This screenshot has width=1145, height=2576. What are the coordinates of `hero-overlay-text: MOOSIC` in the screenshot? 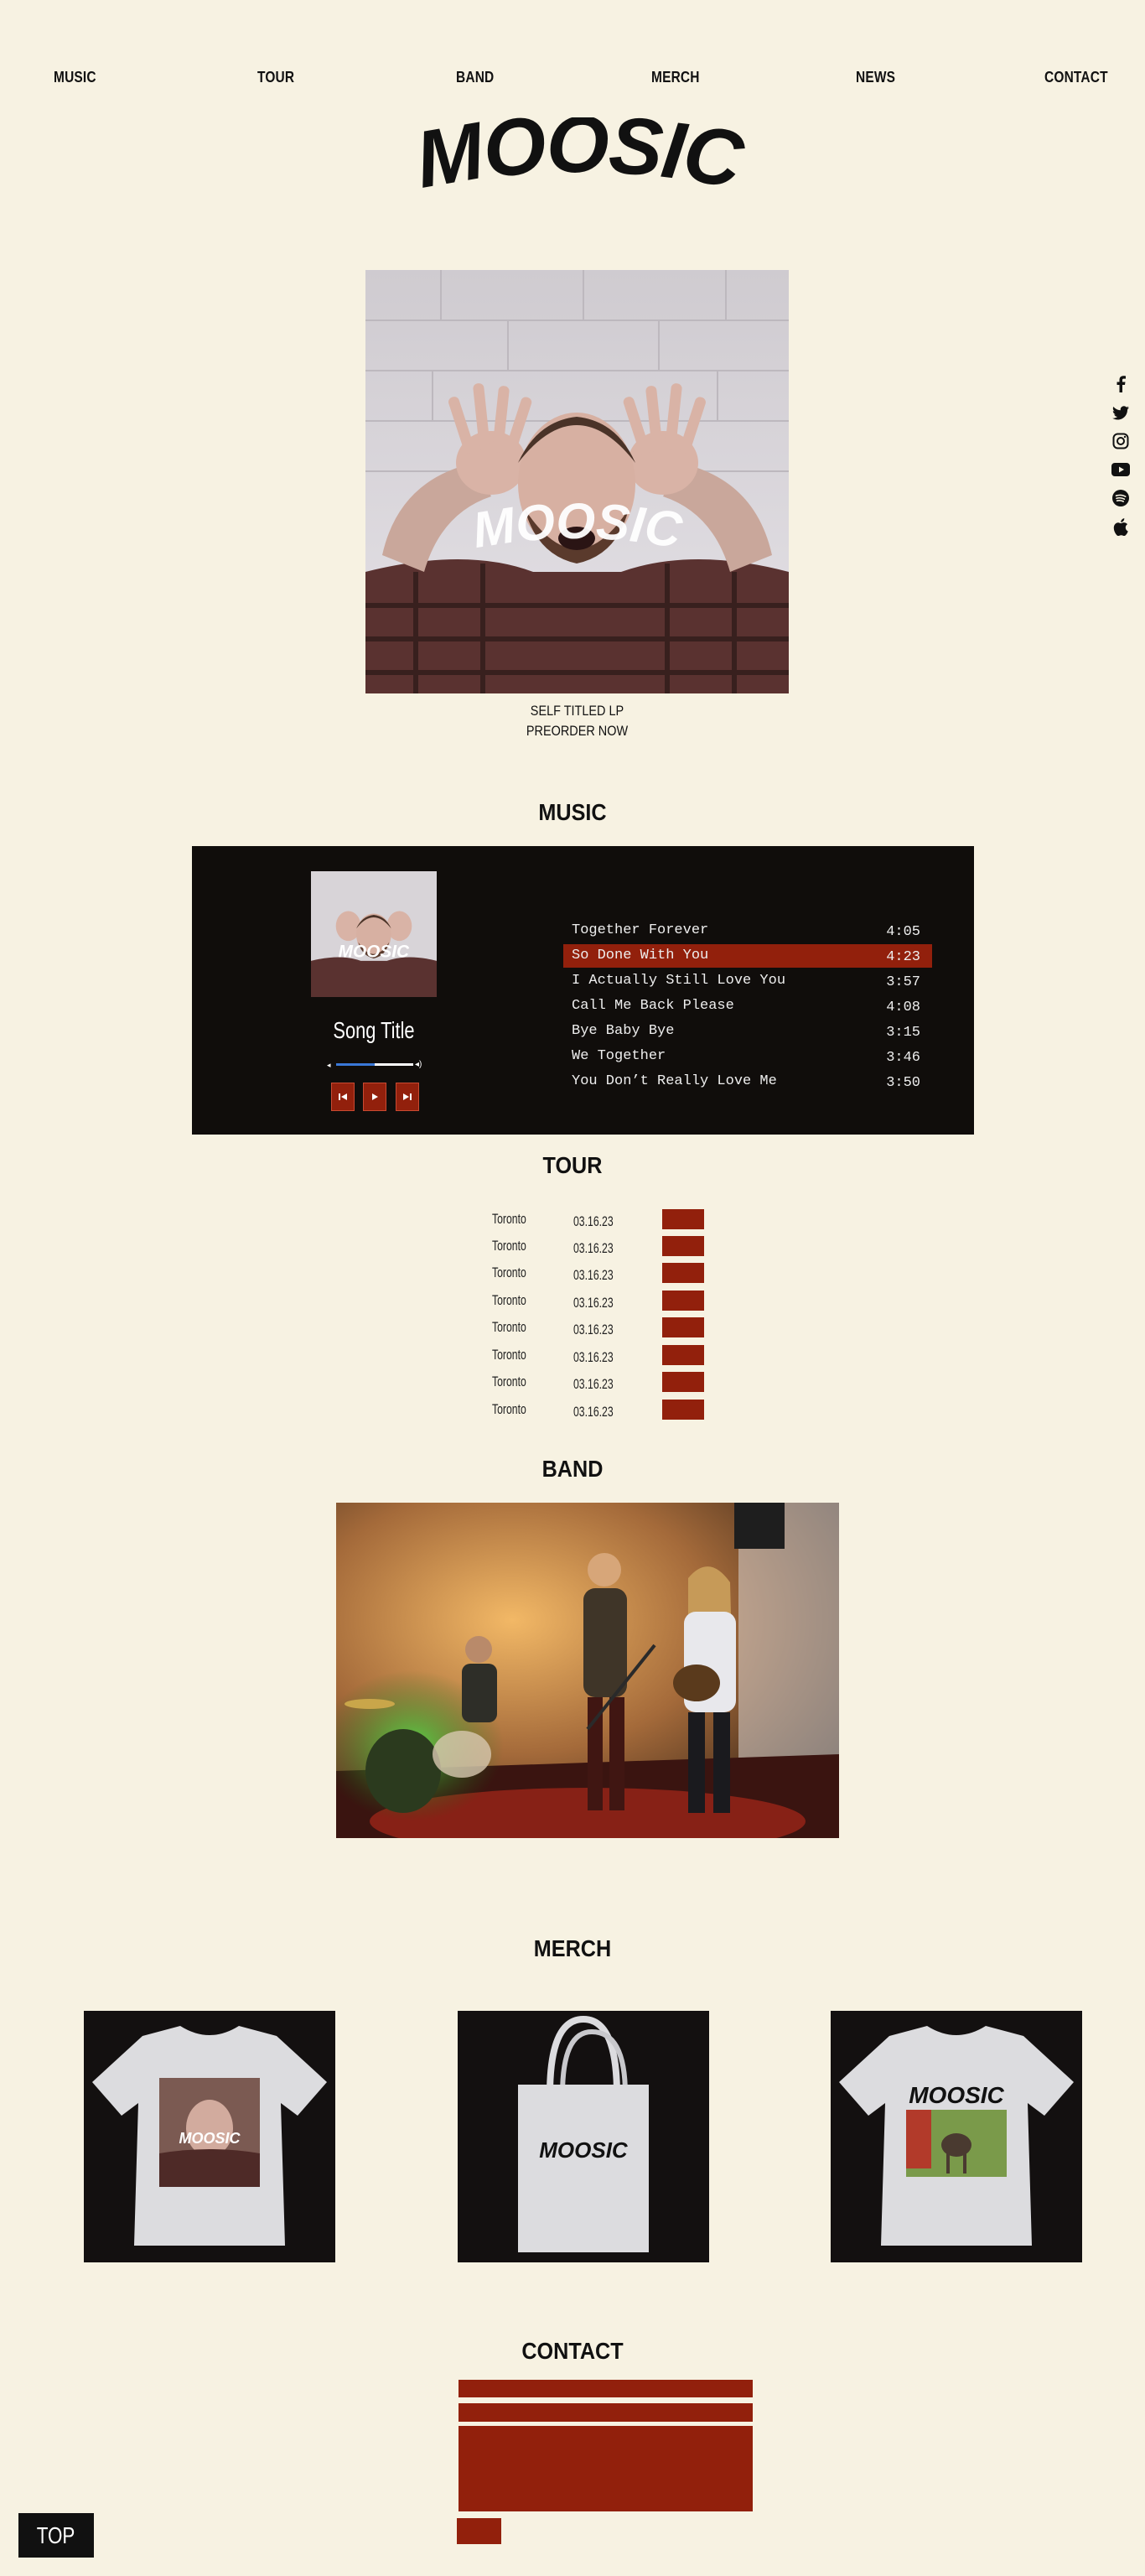 It's located at (577, 526).